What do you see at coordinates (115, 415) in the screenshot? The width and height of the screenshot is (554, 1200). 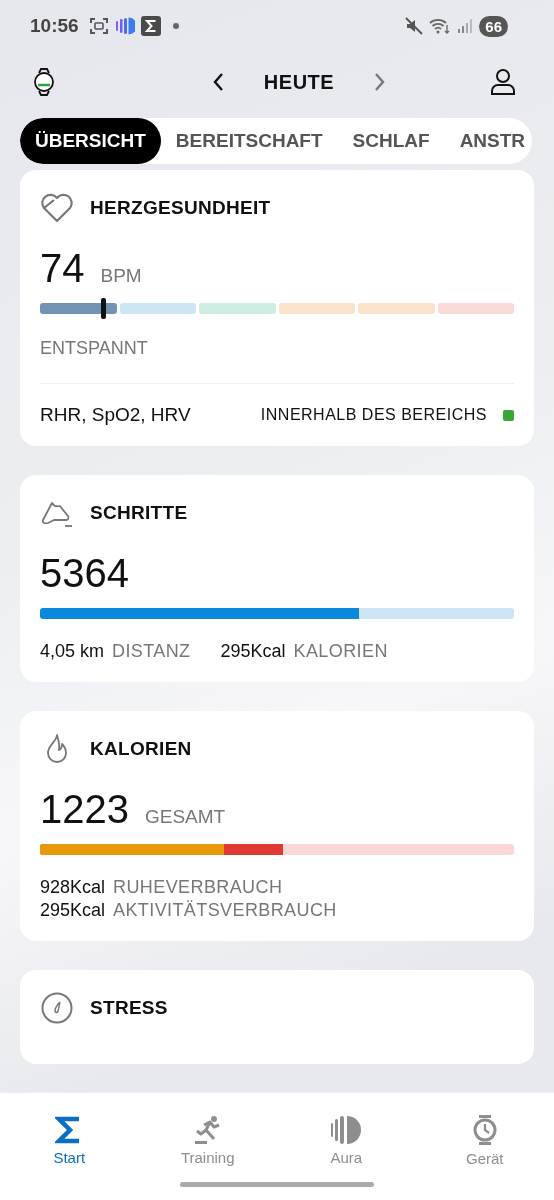 I see `metrics-label: RHR, SpO2, HRV` at bounding box center [115, 415].